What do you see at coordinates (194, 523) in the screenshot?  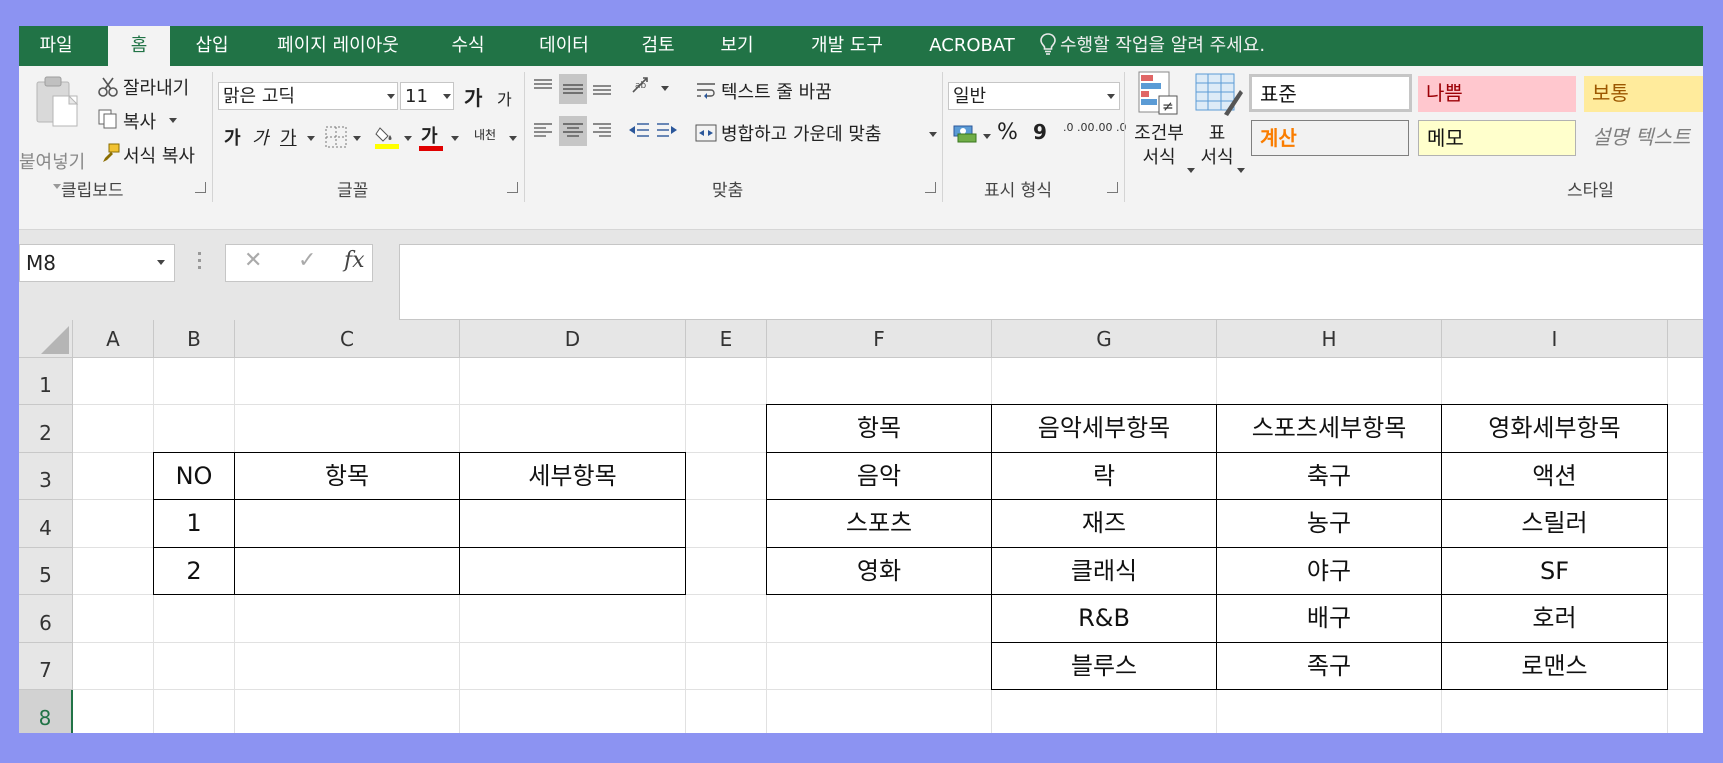 I see `cell-b4: 1` at bounding box center [194, 523].